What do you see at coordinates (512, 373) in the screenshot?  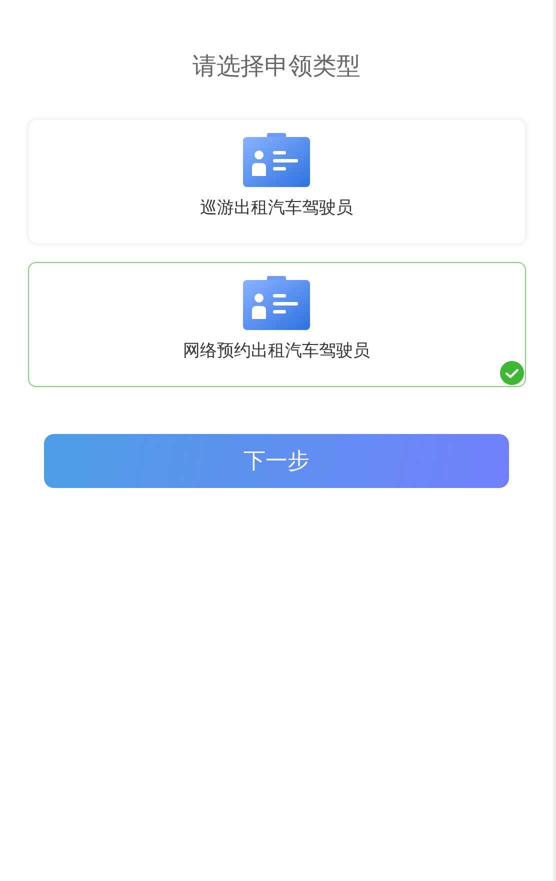 I see `check-icon` at bounding box center [512, 373].